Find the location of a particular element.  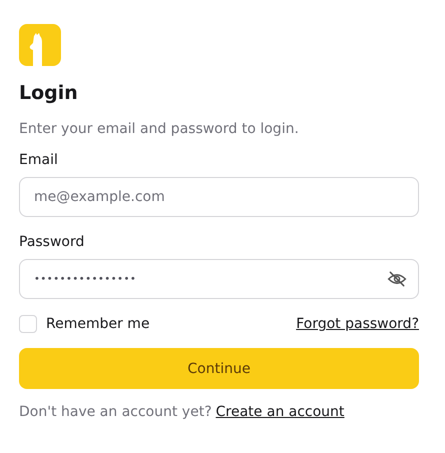

create-account-link: Create an account is located at coordinates (280, 412).